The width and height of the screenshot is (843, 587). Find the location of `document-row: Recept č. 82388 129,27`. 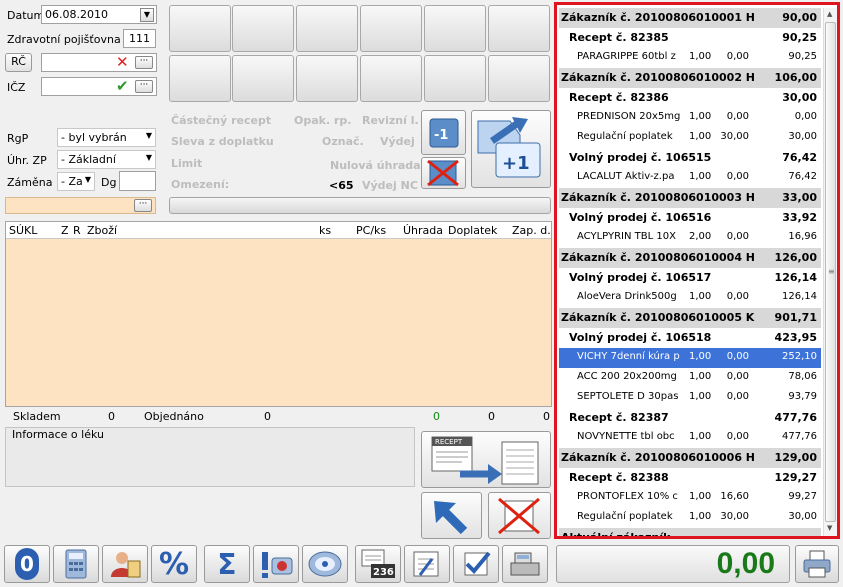

document-row: Recept č. 82388 129,27 is located at coordinates (690, 478).